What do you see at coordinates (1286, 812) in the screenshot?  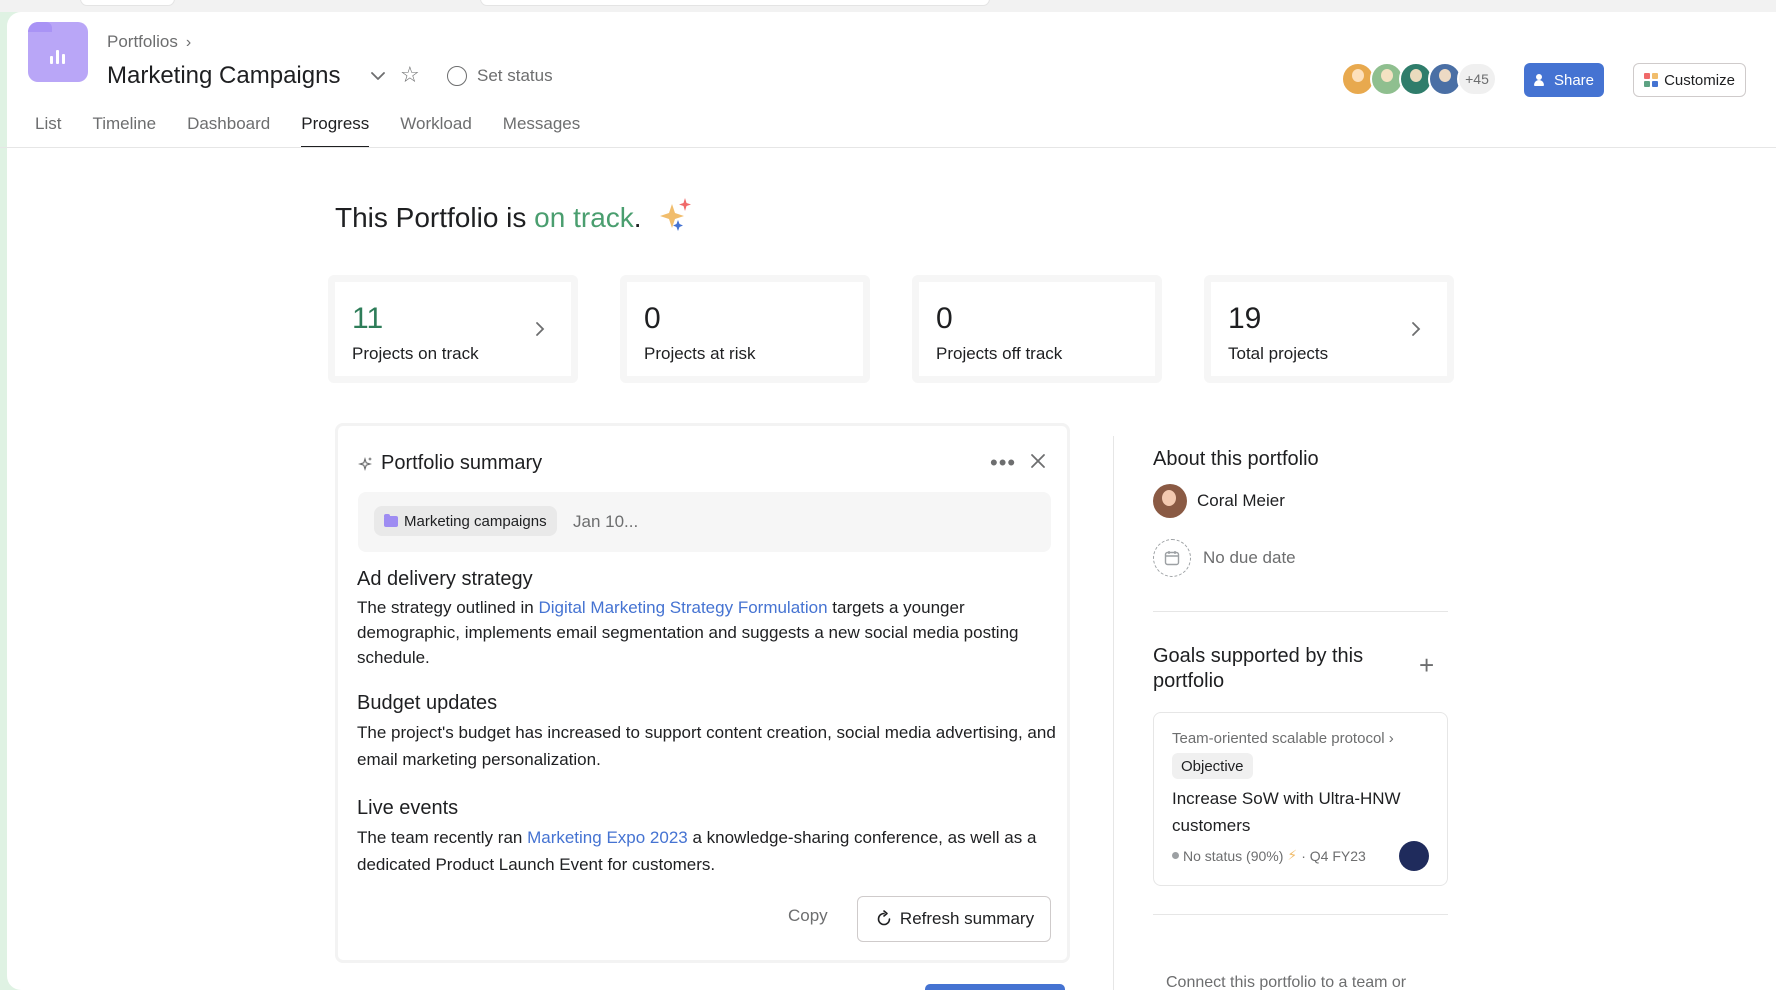 I see `goal-name: Increase SoW with Ultra-HNW customers` at bounding box center [1286, 812].